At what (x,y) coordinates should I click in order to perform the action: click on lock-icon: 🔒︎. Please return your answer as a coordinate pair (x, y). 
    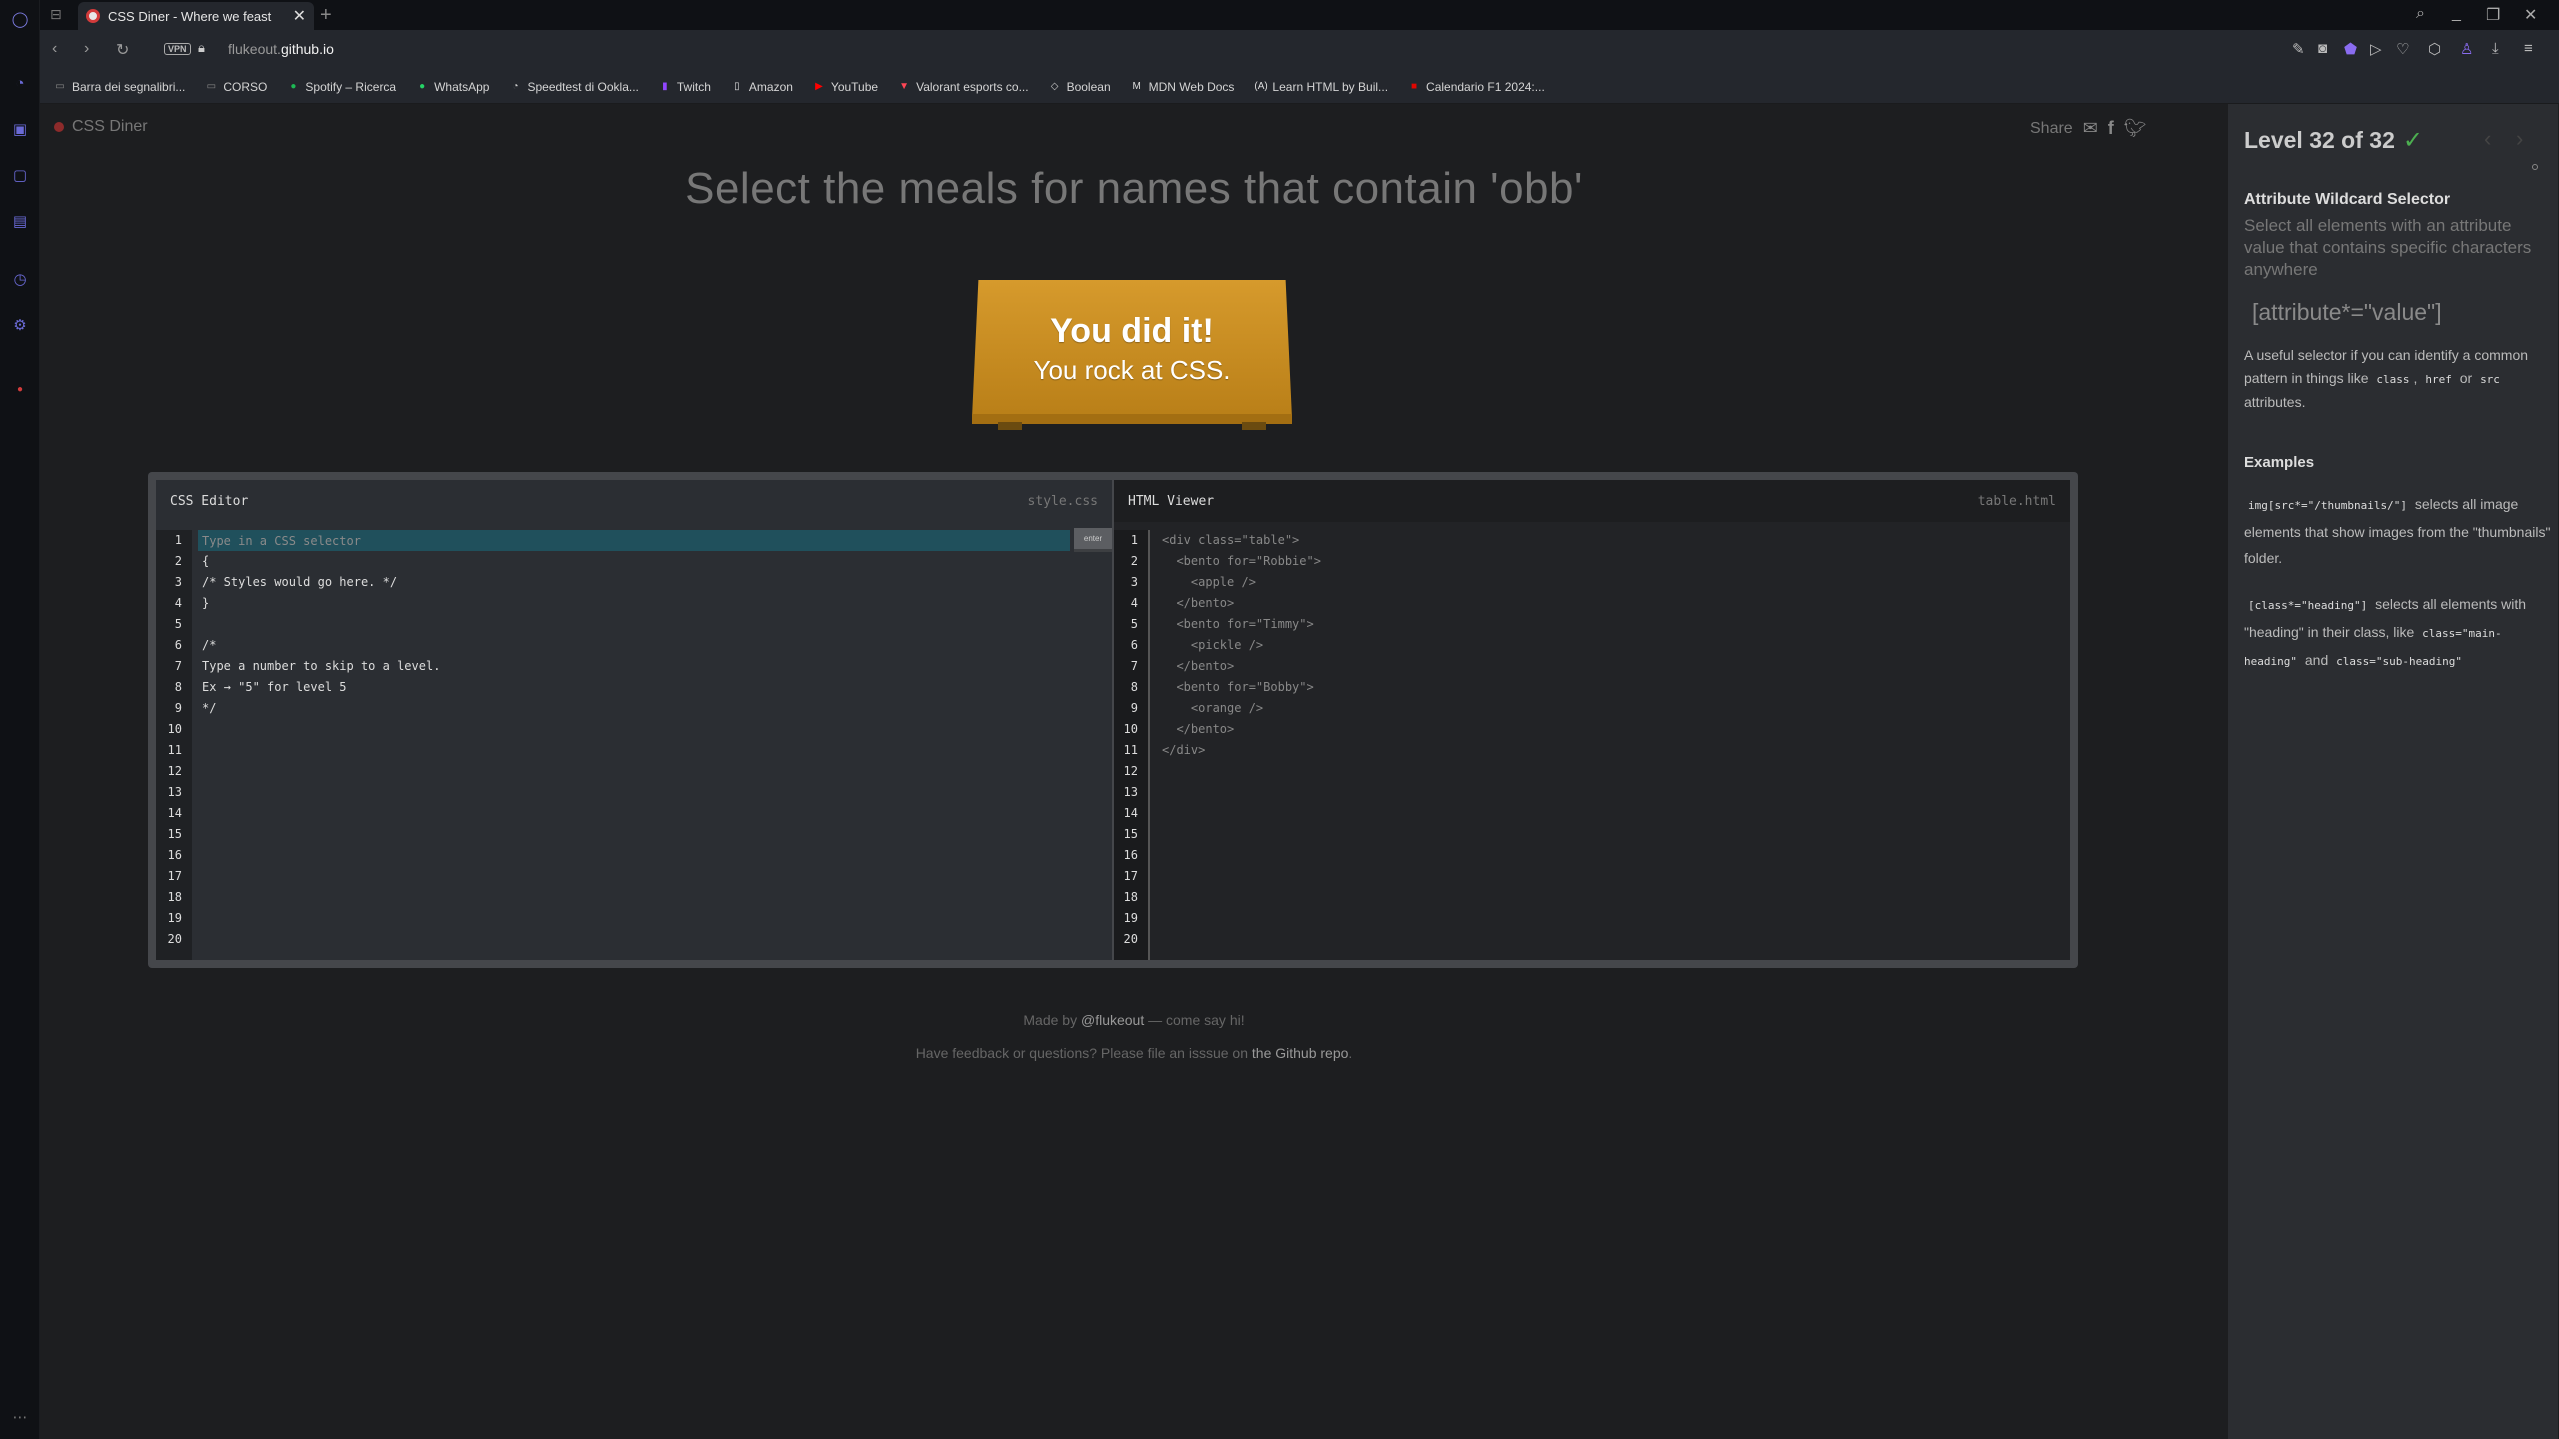
    Looking at the image, I should click on (201, 48).